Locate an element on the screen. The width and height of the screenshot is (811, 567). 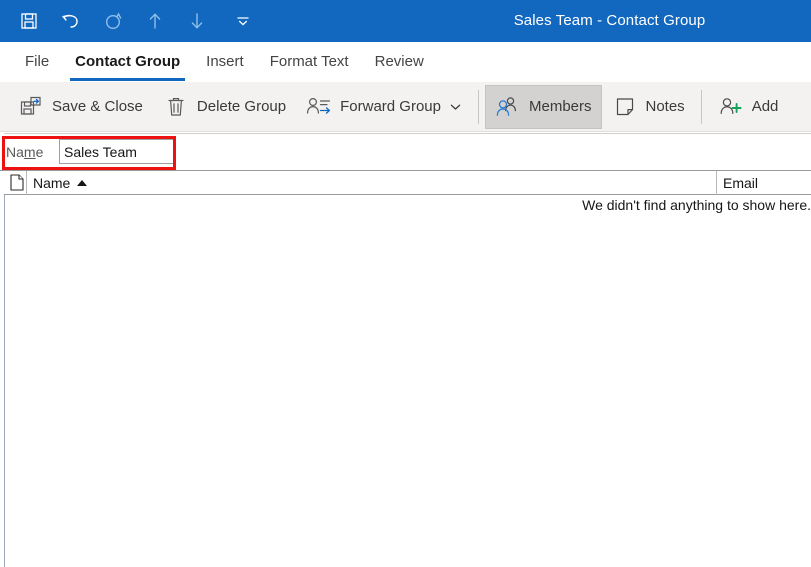
name-field-label: Name is located at coordinates (25, 151).